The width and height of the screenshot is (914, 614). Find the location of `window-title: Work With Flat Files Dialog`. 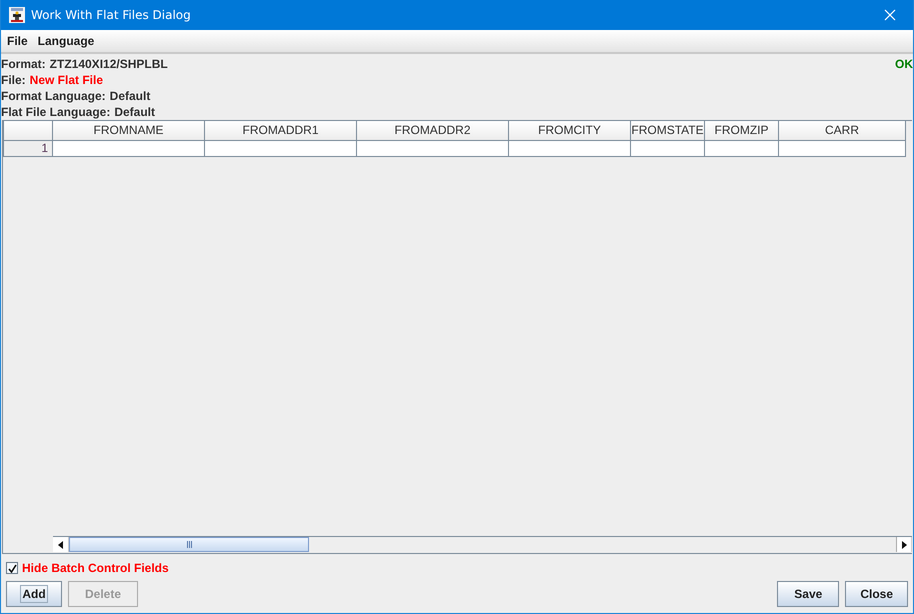

window-title: Work With Flat Files Dialog is located at coordinates (111, 15).